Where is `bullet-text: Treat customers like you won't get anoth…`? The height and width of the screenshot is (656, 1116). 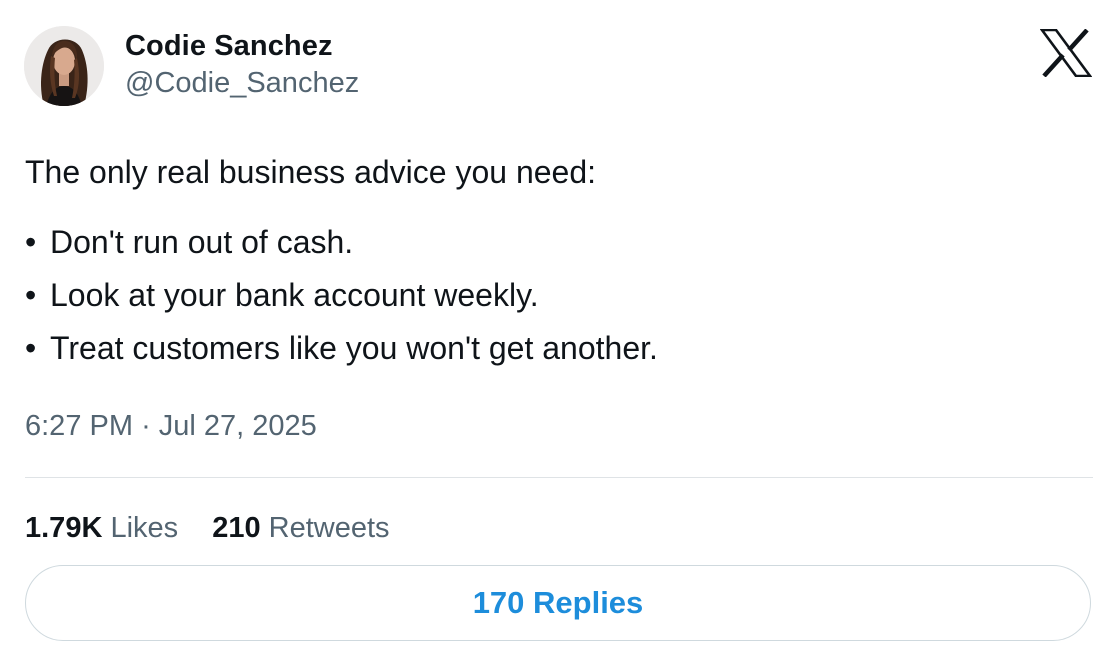
bullet-text: Treat customers like you won't get anoth… is located at coordinates (354, 348).